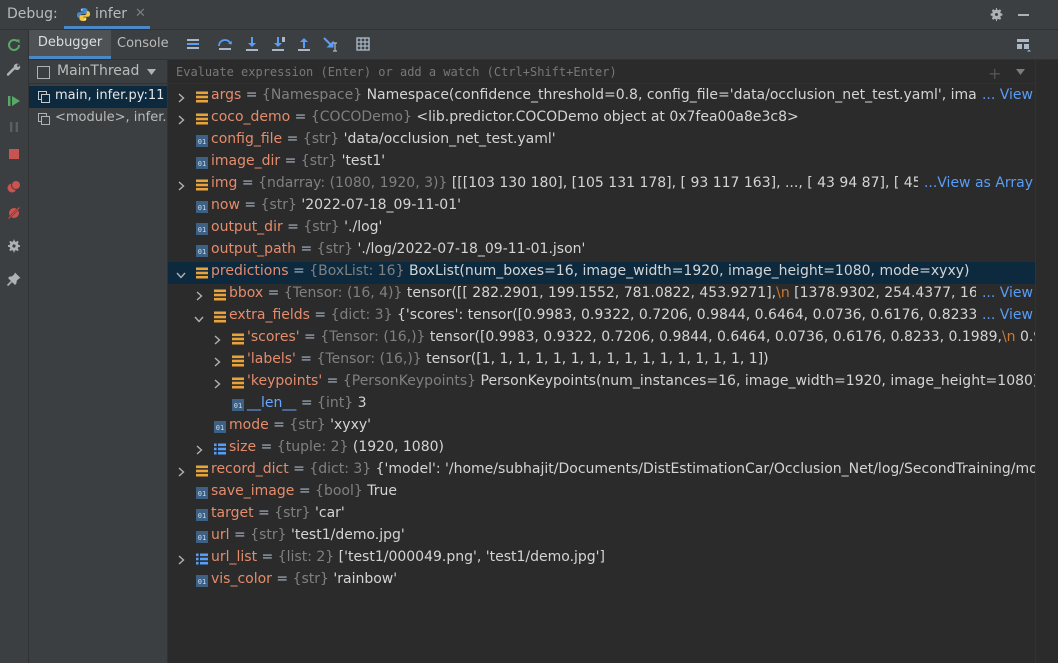  I want to click on variable-type: {ndarray: (1080, 1920, 3)}, so click(353, 183).